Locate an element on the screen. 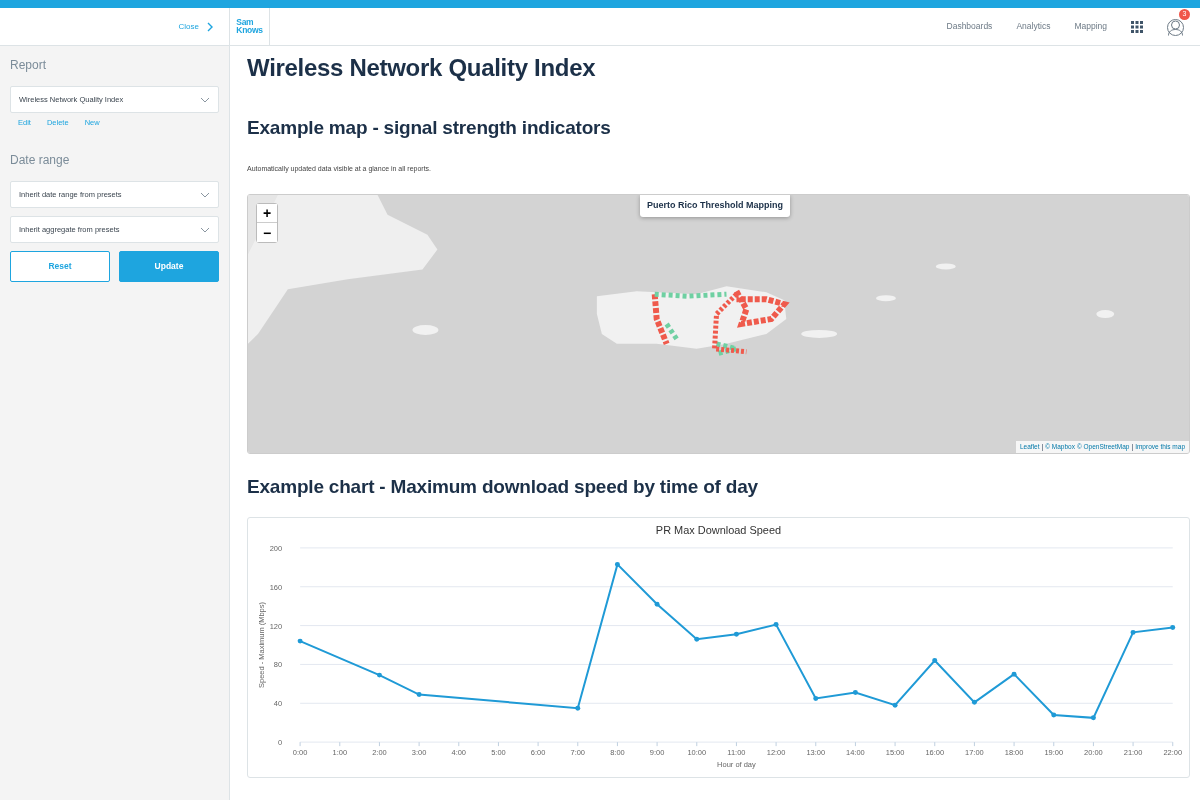 The image size is (1200, 800). page-title: Wireless Network Quality Index is located at coordinates (422, 68).